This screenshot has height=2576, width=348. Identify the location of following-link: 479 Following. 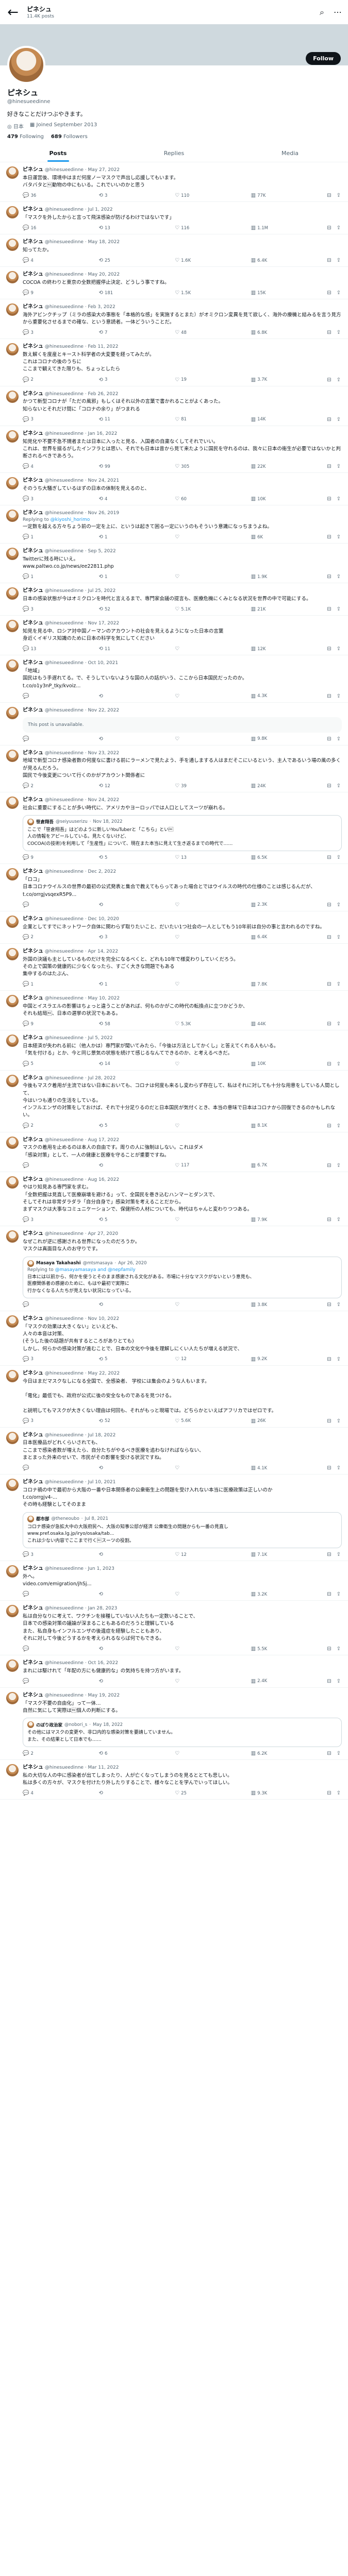
(25, 137).